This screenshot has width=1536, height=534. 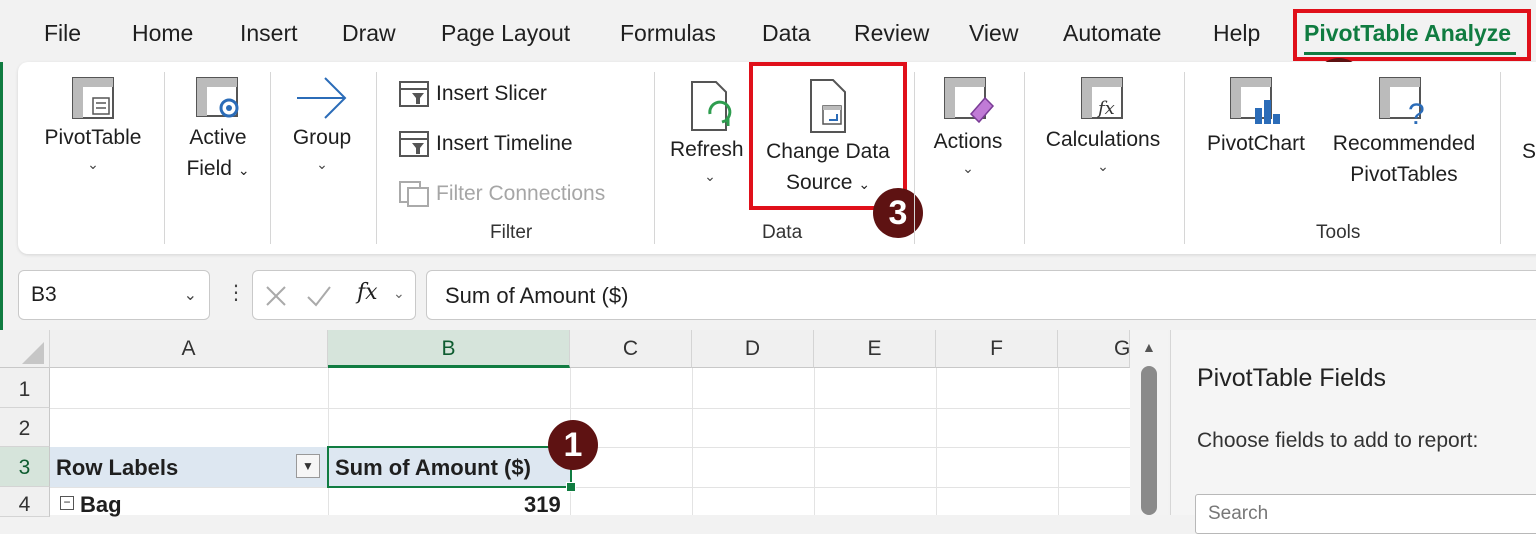 I want to click on collapse-toggle-icon: −, so click(x=67, y=503).